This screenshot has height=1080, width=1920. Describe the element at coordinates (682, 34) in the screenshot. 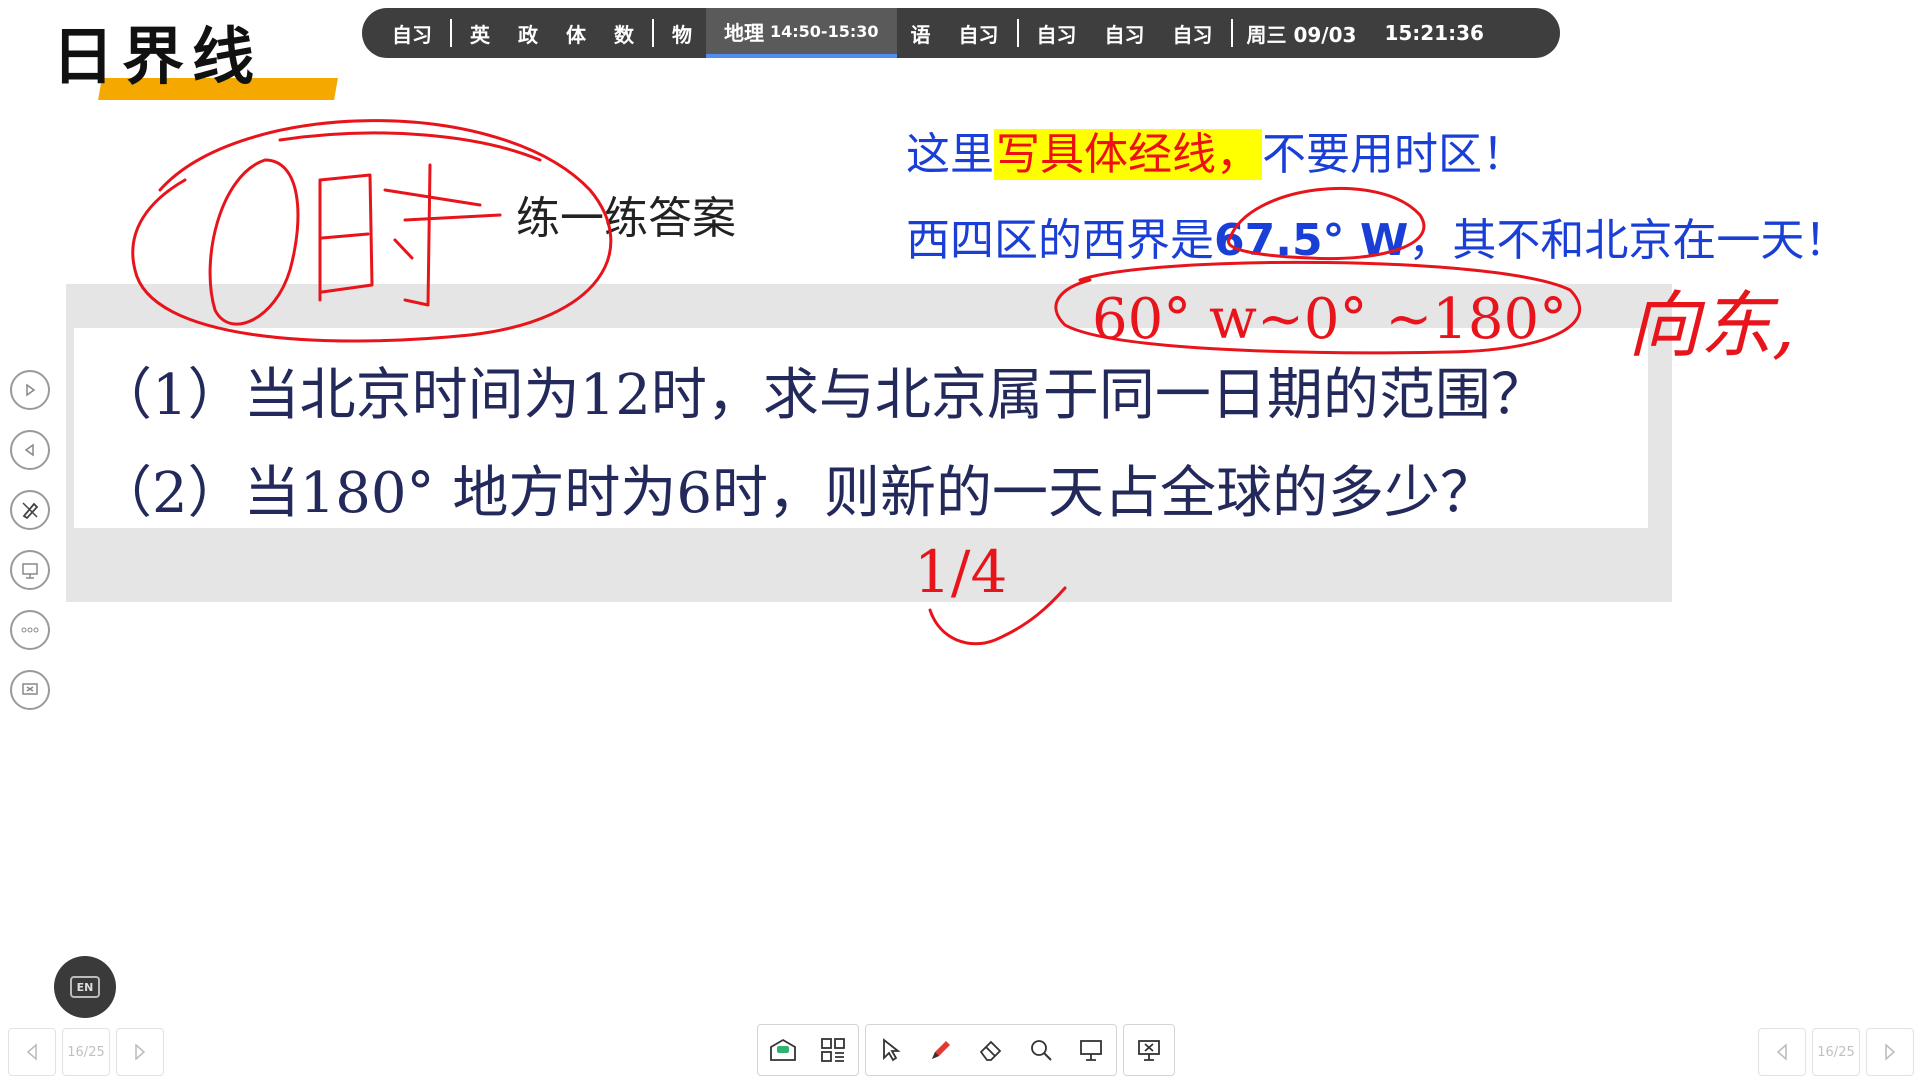

I see `schedule-item: 物` at that location.